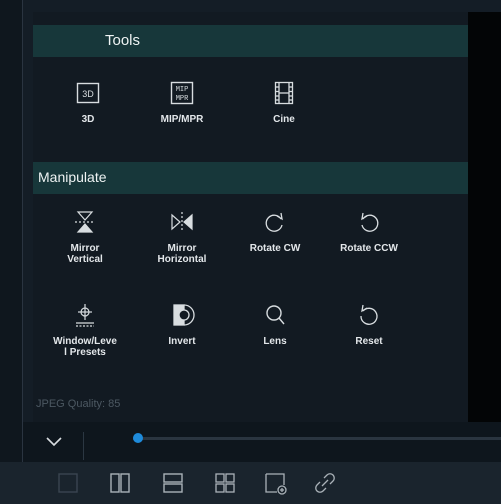  Describe the element at coordinates (123, 40) in the screenshot. I see `tools-header-label: Tools` at that location.